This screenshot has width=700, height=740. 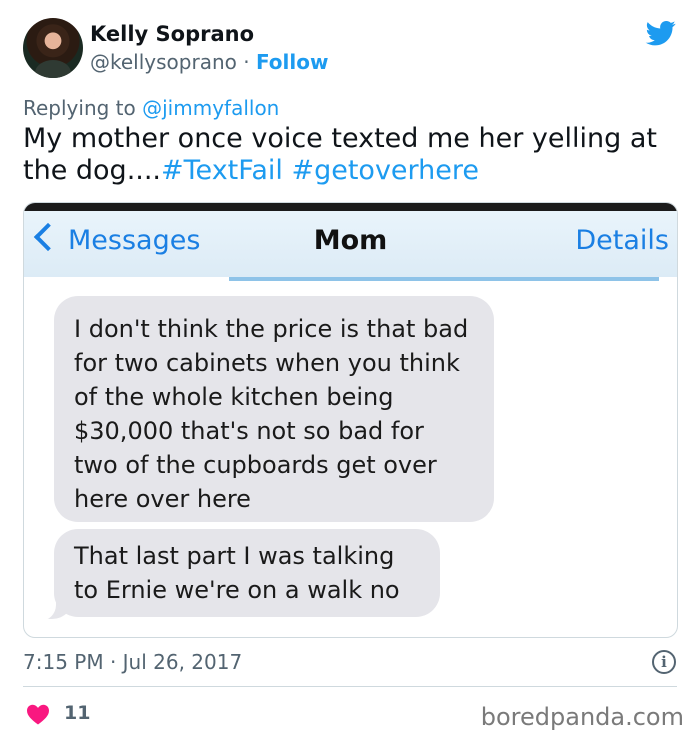 I want to click on follow-button: Follow, so click(x=292, y=62).